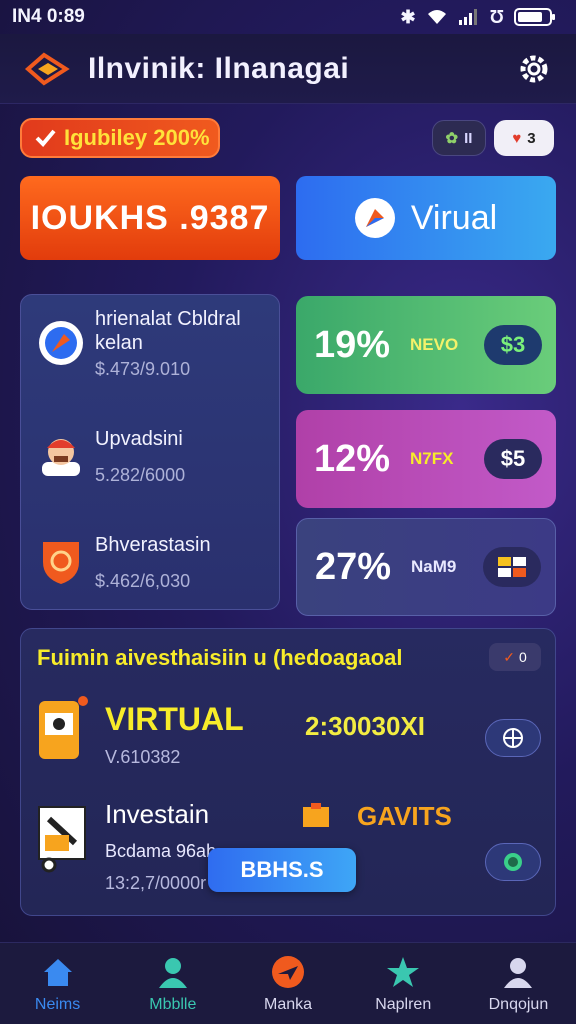  Describe the element at coordinates (151, 561) in the screenshot. I see `list-item: Bhverastasin $.462/6,030` at that location.